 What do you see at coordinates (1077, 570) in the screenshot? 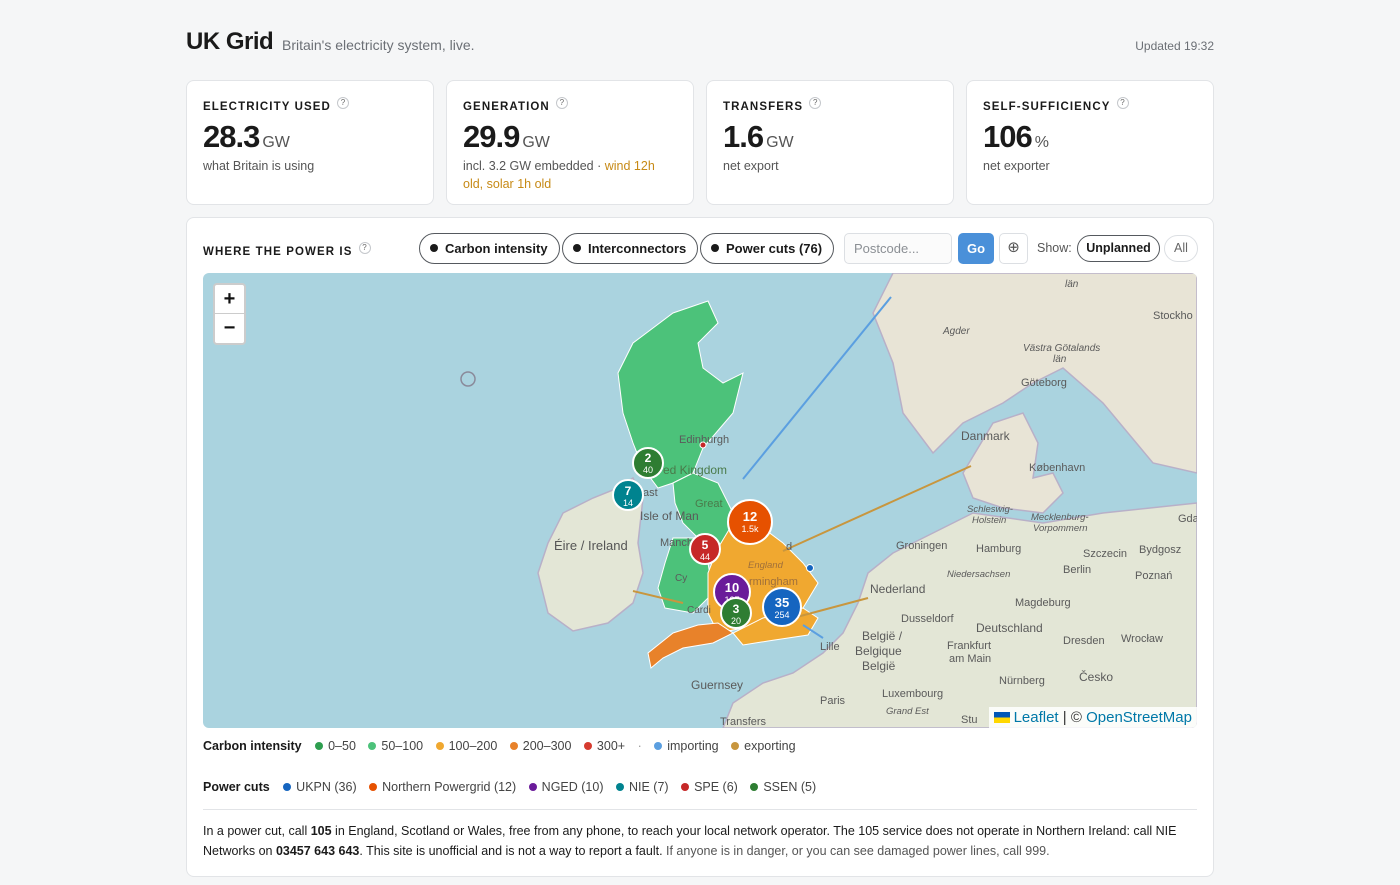
I see `label-berlin: Berlin` at bounding box center [1077, 570].